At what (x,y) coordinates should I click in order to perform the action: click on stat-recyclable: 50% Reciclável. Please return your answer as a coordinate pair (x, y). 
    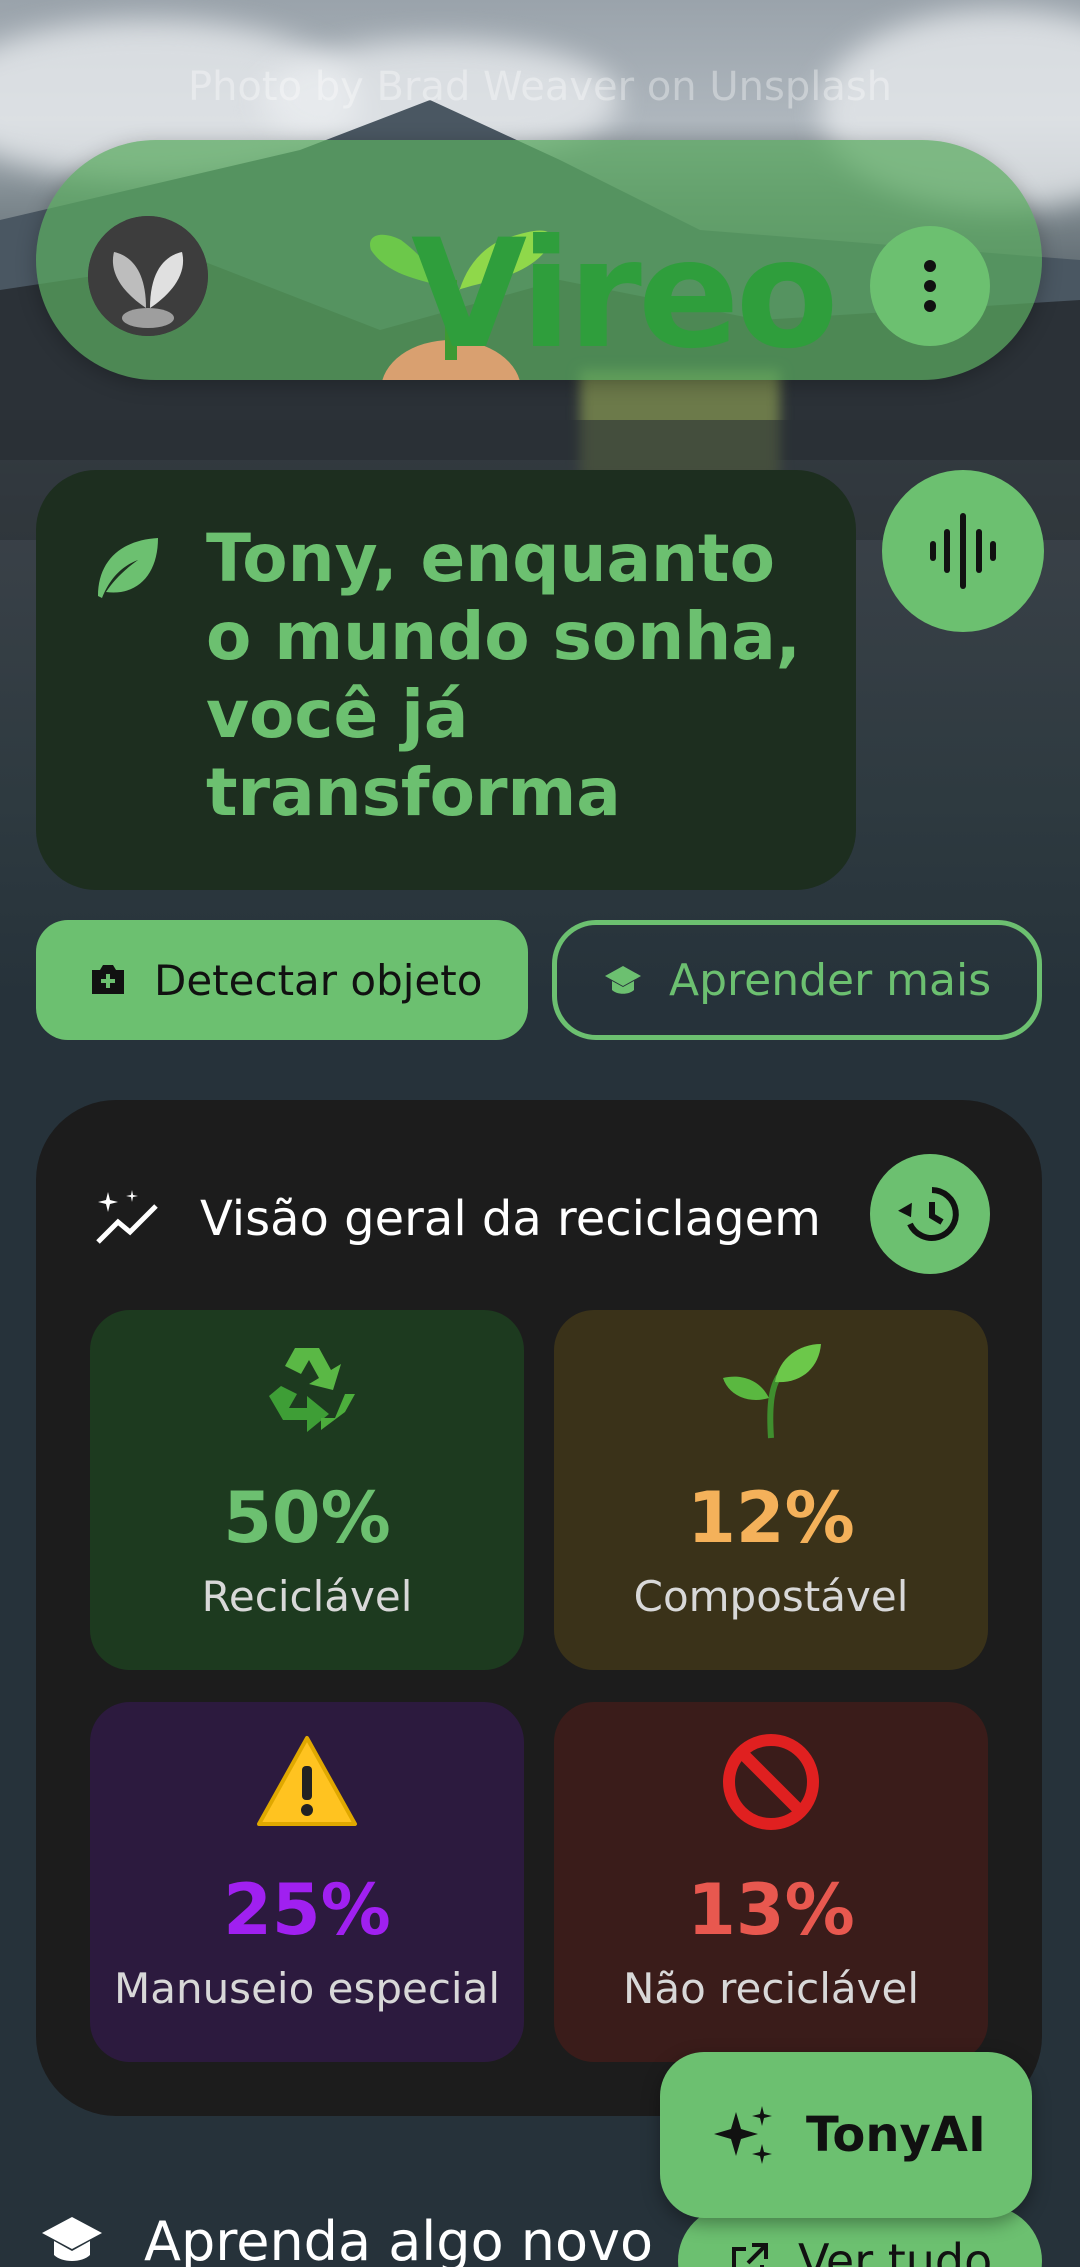
    Looking at the image, I should click on (307, 1490).